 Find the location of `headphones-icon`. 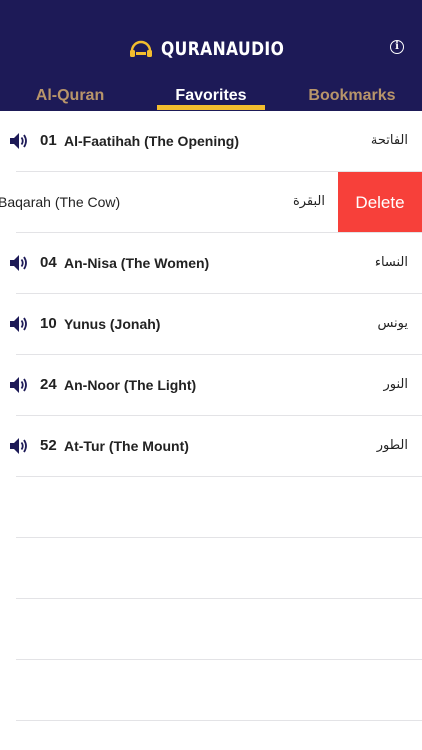

headphones-icon is located at coordinates (140, 48).